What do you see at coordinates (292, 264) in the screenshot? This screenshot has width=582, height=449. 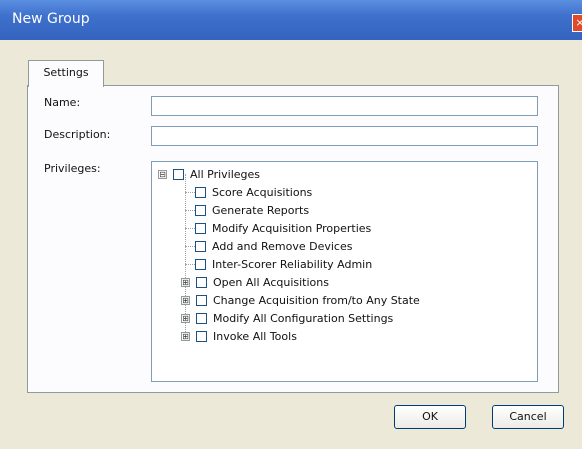 I see `tree-node-label: Inter-Scorer Reliability Admin` at bounding box center [292, 264].